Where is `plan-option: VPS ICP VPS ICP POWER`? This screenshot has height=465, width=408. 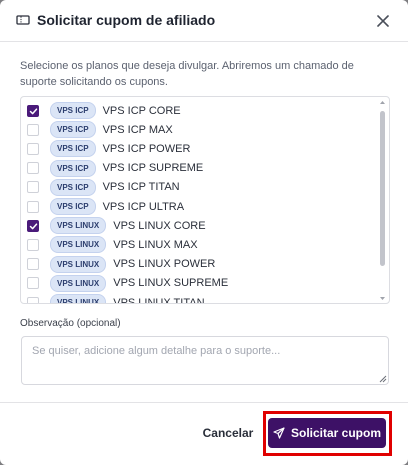 plan-option: VPS ICP VPS ICP POWER is located at coordinates (197, 148).